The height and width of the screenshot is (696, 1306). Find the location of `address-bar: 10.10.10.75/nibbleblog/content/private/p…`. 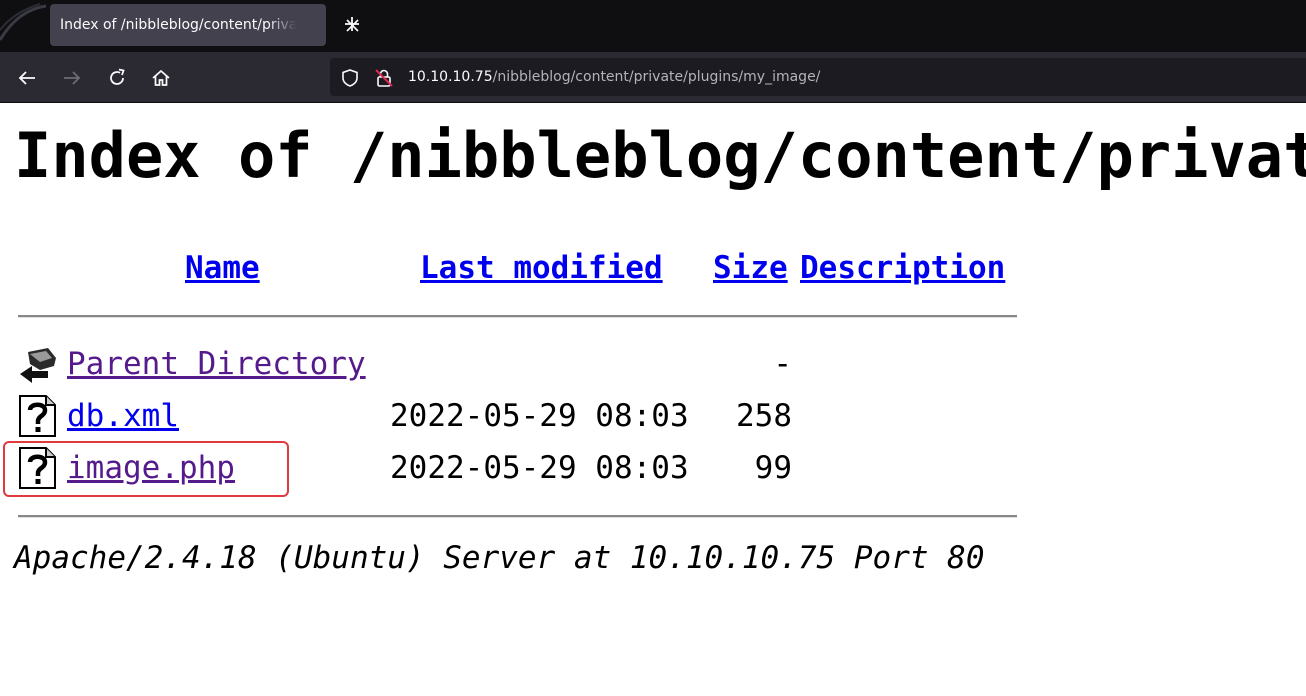

address-bar: 10.10.10.75/nibbleblog/content/private/p… is located at coordinates (818, 77).